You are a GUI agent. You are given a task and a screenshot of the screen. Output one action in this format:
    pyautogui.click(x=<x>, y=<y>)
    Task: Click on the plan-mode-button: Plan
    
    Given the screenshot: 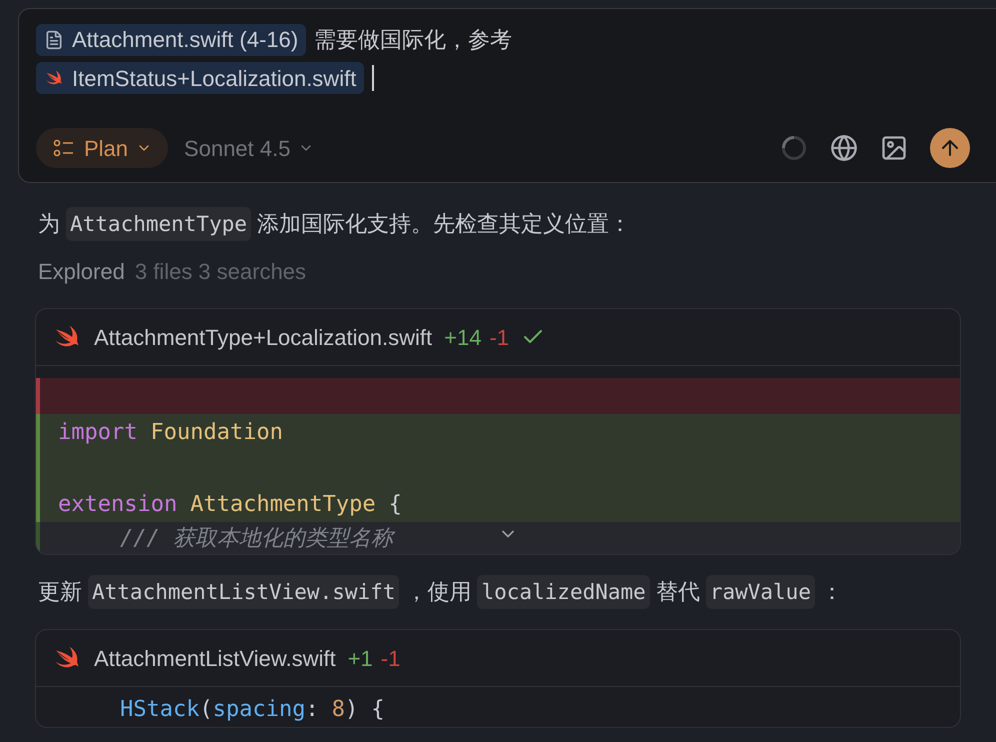 What is the action you would take?
    pyautogui.click(x=102, y=148)
    